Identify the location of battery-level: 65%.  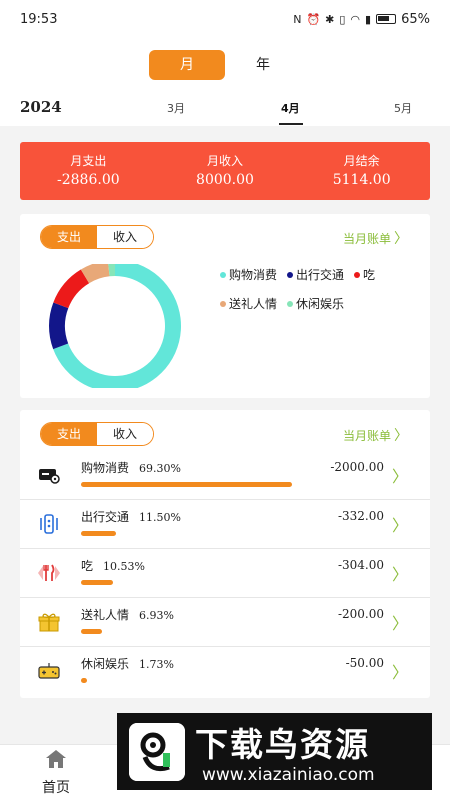
(415, 19).